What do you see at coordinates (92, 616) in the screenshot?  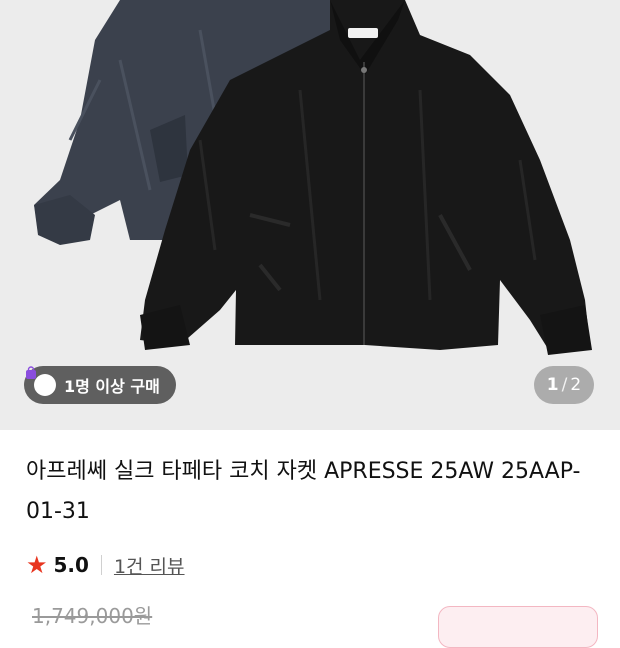 I see `original-price: 1,749,000원` at bounding box center [92, 616].